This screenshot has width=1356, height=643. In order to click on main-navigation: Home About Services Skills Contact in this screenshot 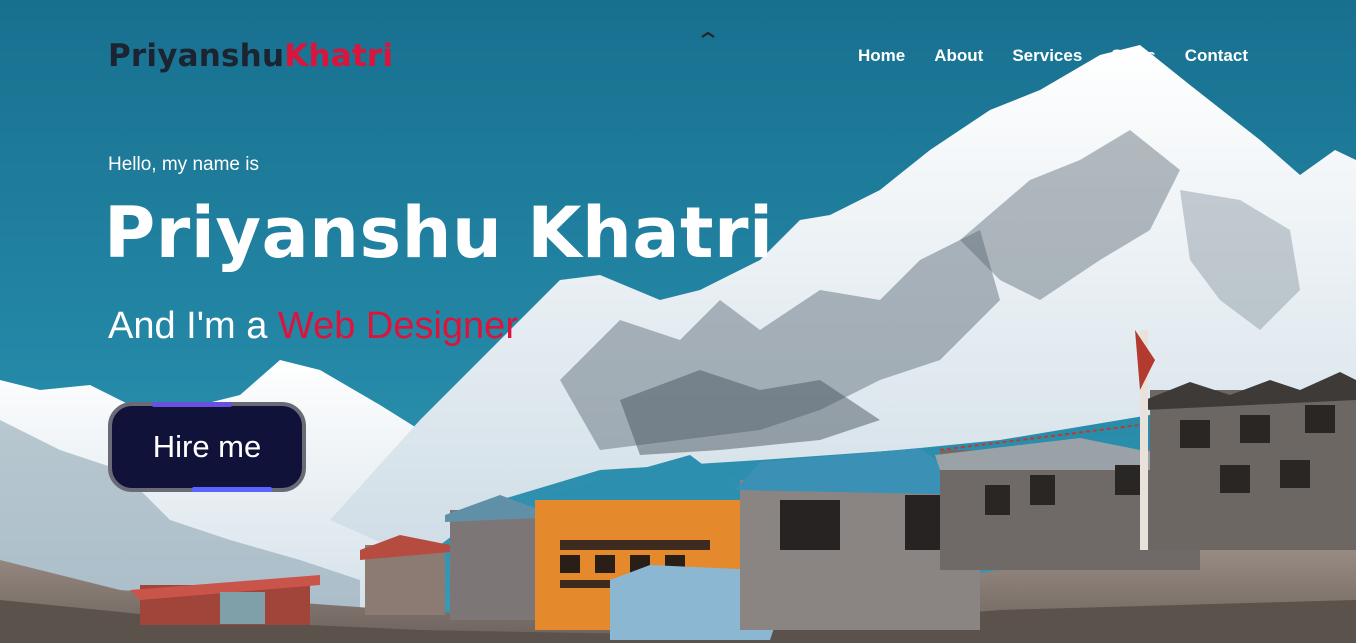, I will do `click(1053, 56)`.